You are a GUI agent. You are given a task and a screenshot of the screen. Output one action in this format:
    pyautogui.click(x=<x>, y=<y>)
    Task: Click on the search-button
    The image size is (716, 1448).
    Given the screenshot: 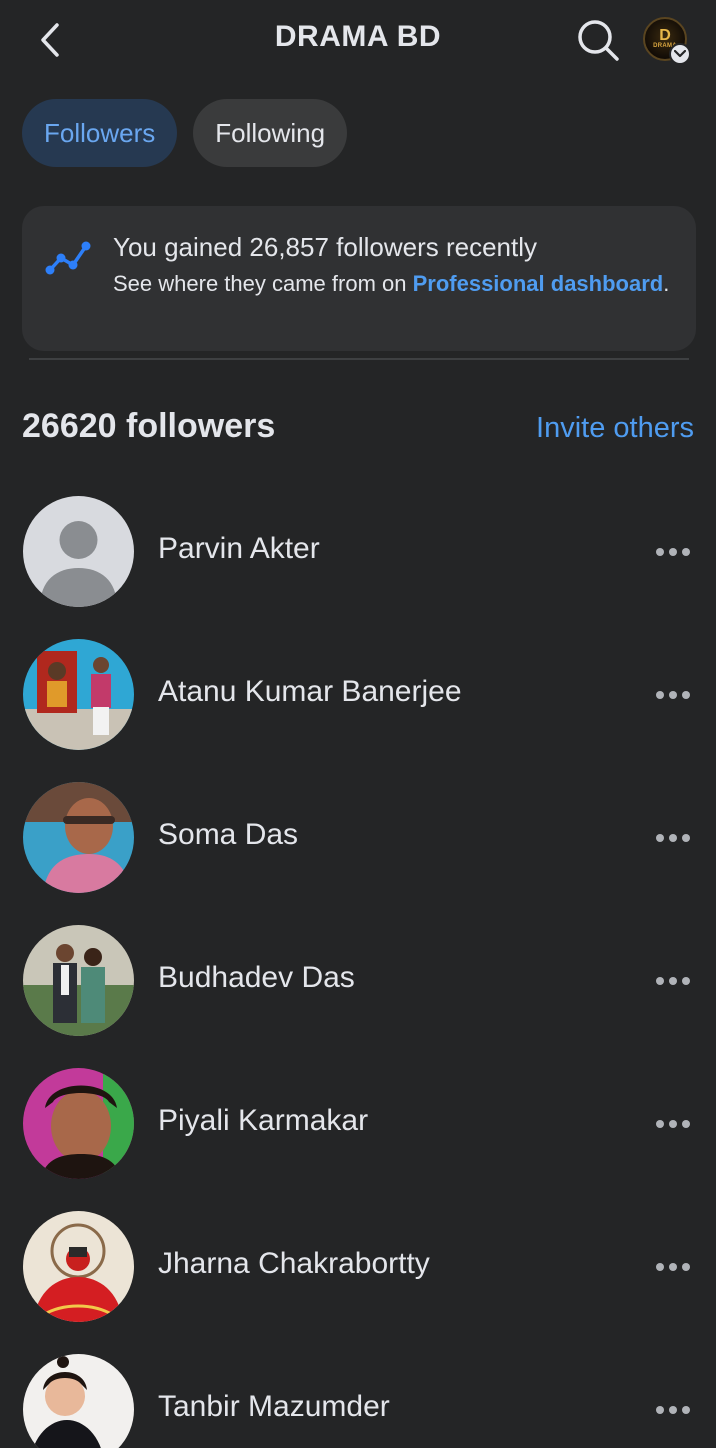 What is the action you would take?
    pyautogui.click(x=598, y=40)
    